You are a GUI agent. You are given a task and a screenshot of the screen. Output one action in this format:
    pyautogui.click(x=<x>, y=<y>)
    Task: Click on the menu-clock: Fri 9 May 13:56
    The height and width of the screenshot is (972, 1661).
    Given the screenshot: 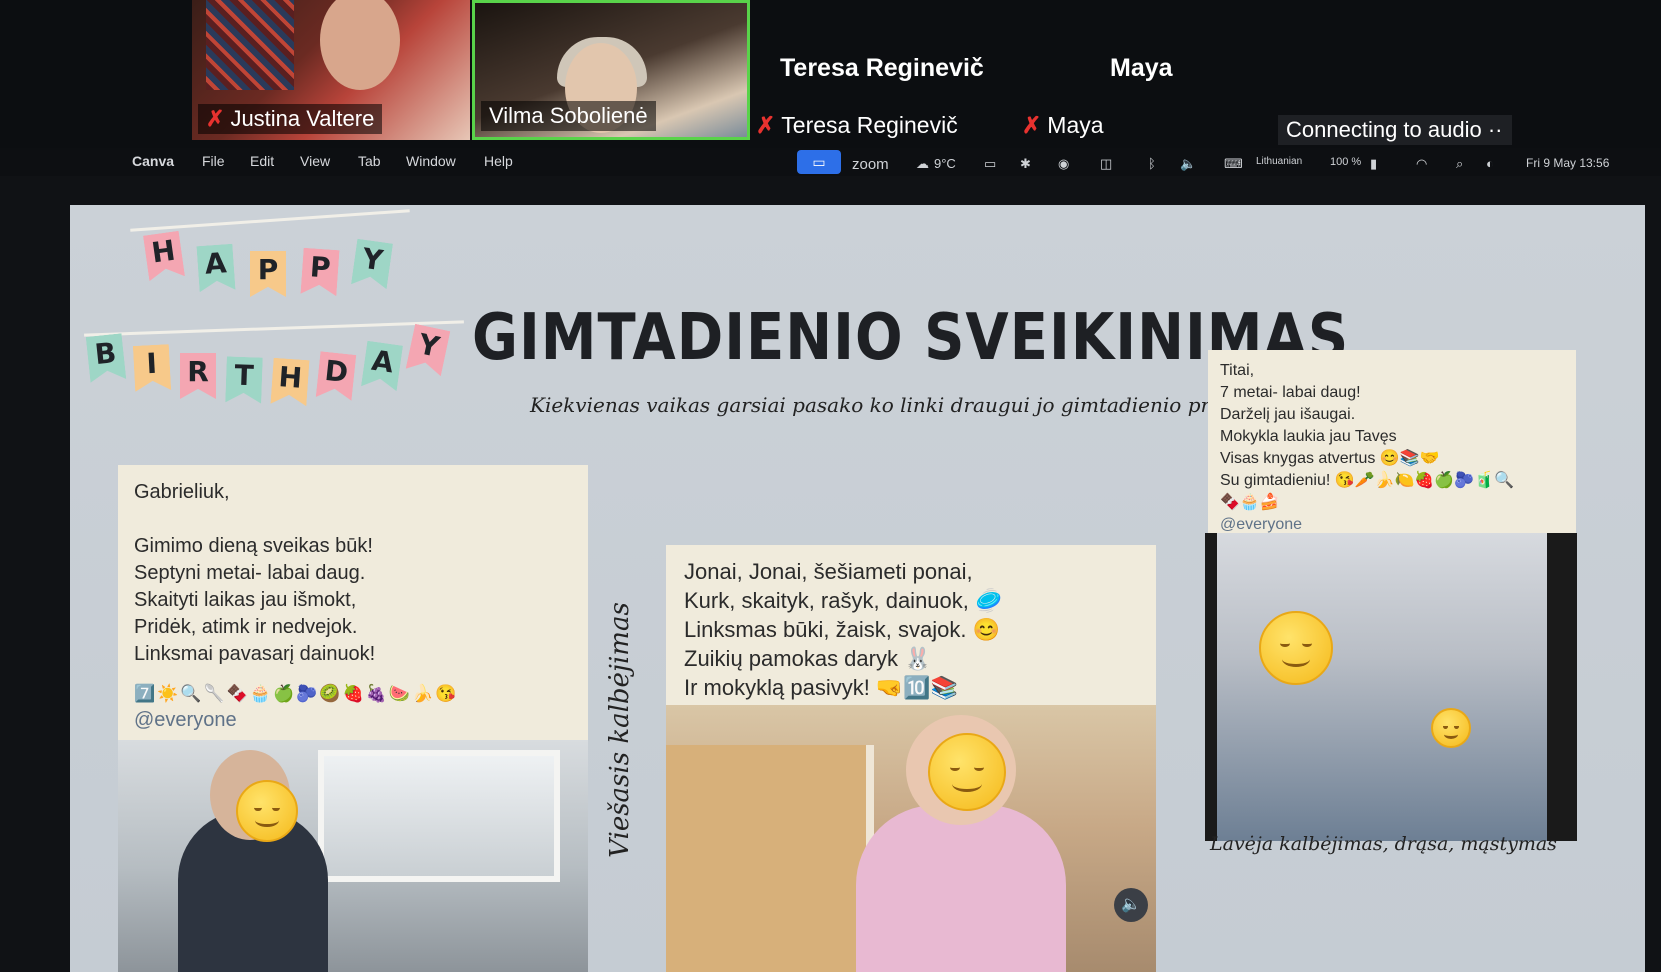 What is the action you would take?
    pyautogui.click(x=1567, y=163)
    